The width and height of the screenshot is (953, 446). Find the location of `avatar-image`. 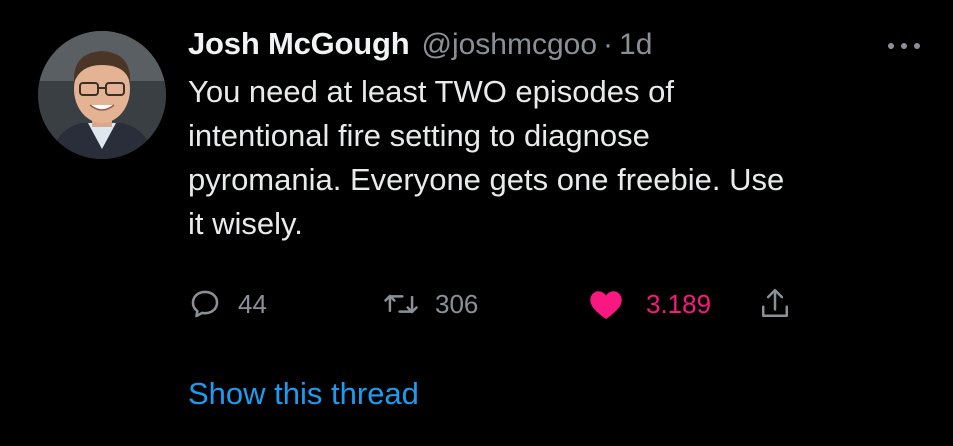

avatar-image is located at coordinates (102, 95).